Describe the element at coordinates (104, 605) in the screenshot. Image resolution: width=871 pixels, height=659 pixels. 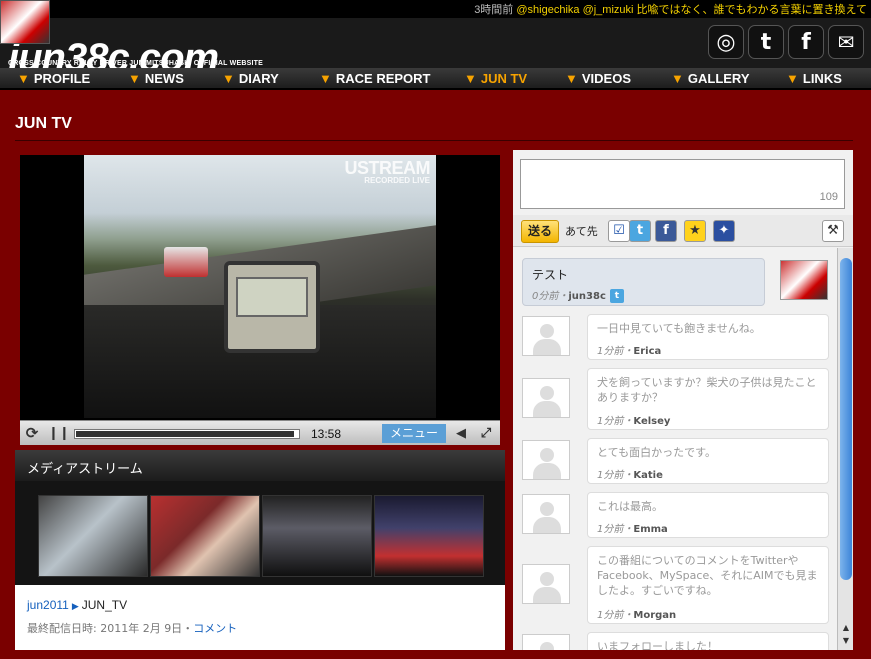
I see `show-name: JUN_TV` at that location.